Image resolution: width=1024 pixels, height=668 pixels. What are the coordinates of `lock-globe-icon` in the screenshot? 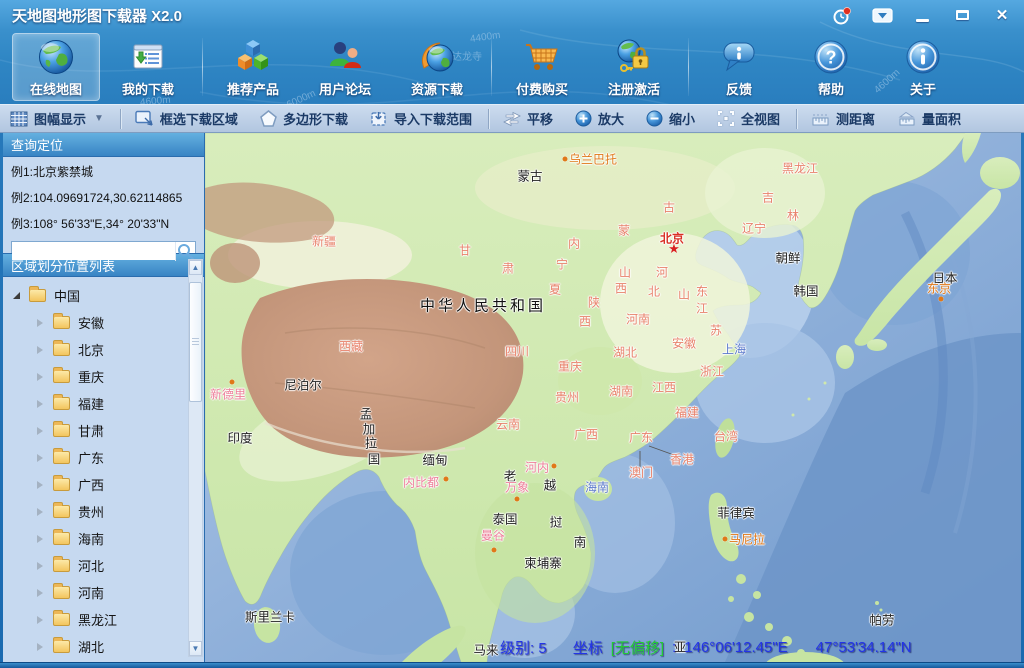 It's located at (634, 57).